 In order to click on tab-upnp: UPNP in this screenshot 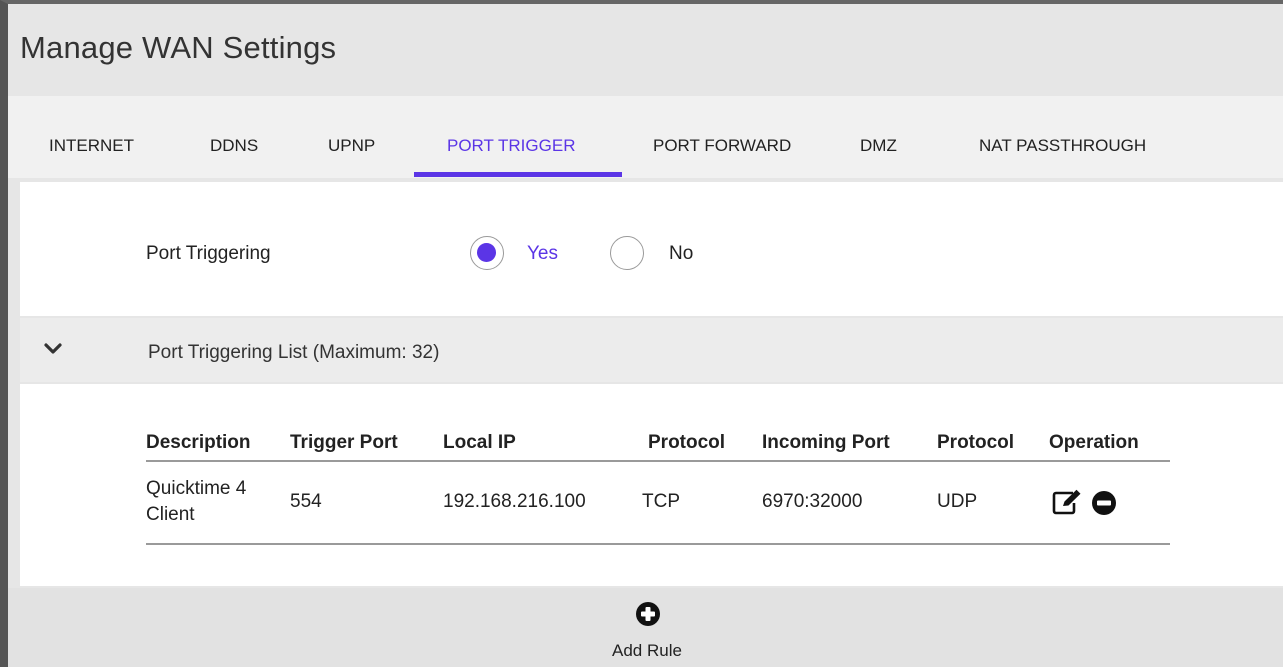, I will do `click(351, 146)`.